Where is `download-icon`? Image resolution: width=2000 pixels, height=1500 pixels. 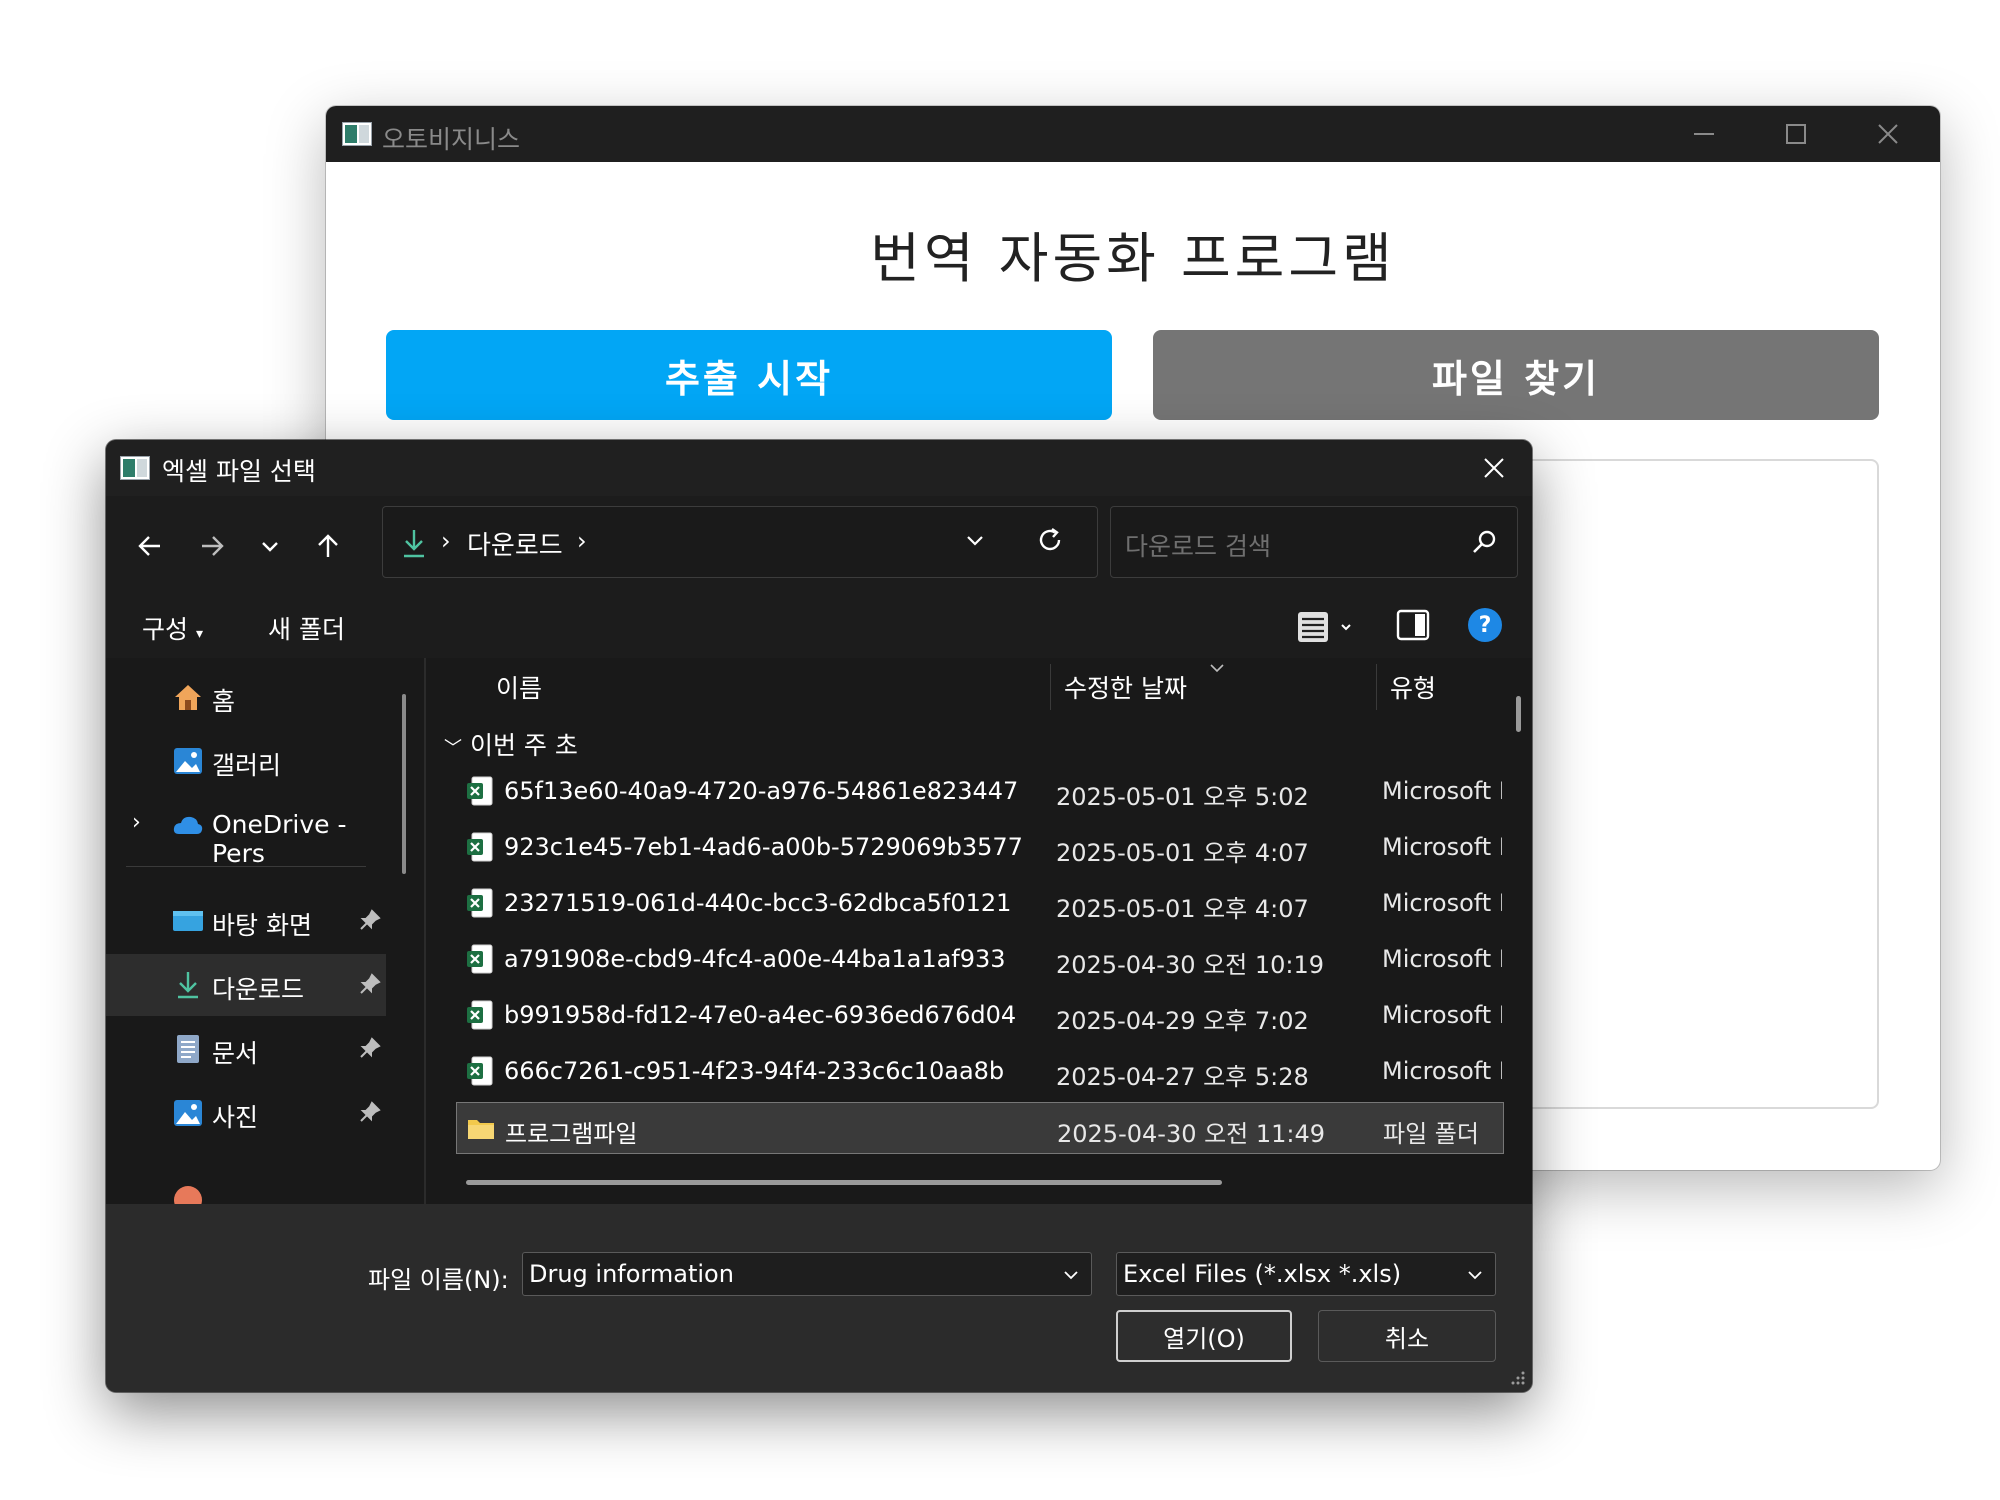
download-icon is located at coordinates (188, 985).